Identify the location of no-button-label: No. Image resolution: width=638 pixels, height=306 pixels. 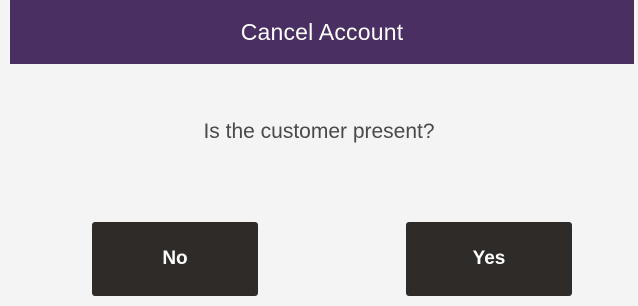
(175, 258).